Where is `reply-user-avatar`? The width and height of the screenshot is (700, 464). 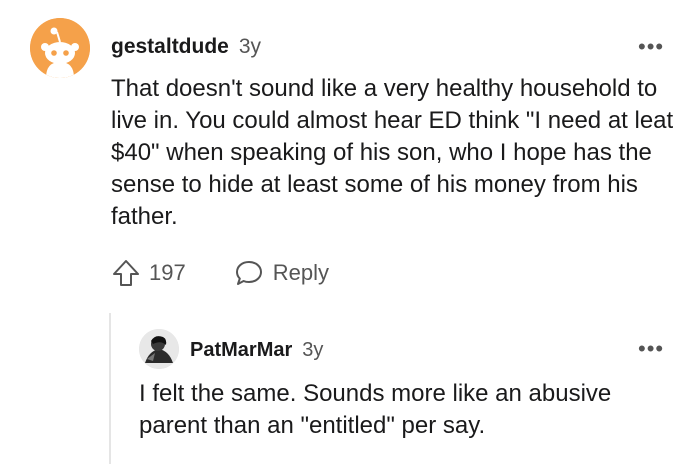
reply-user-avatar is located at coordinates (159, 349).